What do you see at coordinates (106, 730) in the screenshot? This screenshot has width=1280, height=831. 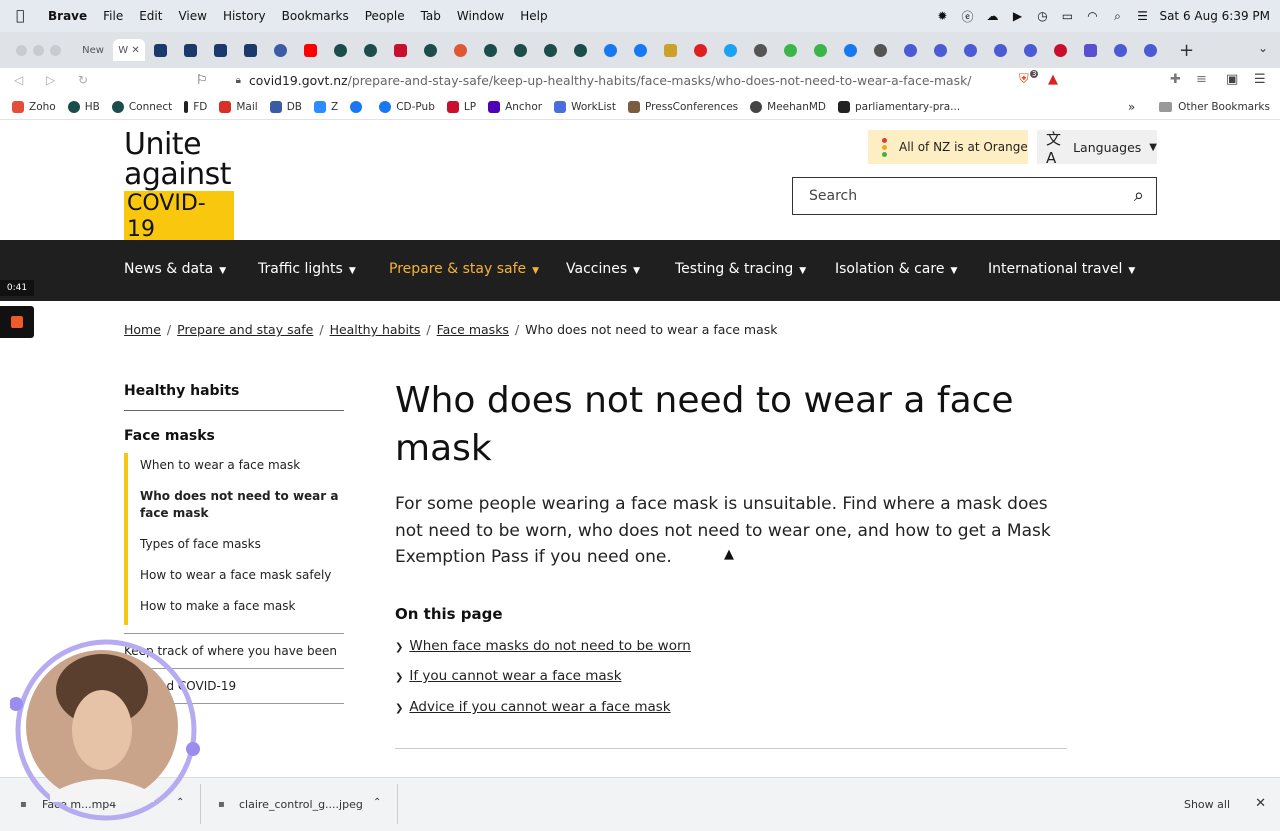 I see `webcam-overlay` at bounding box center [106, 730].